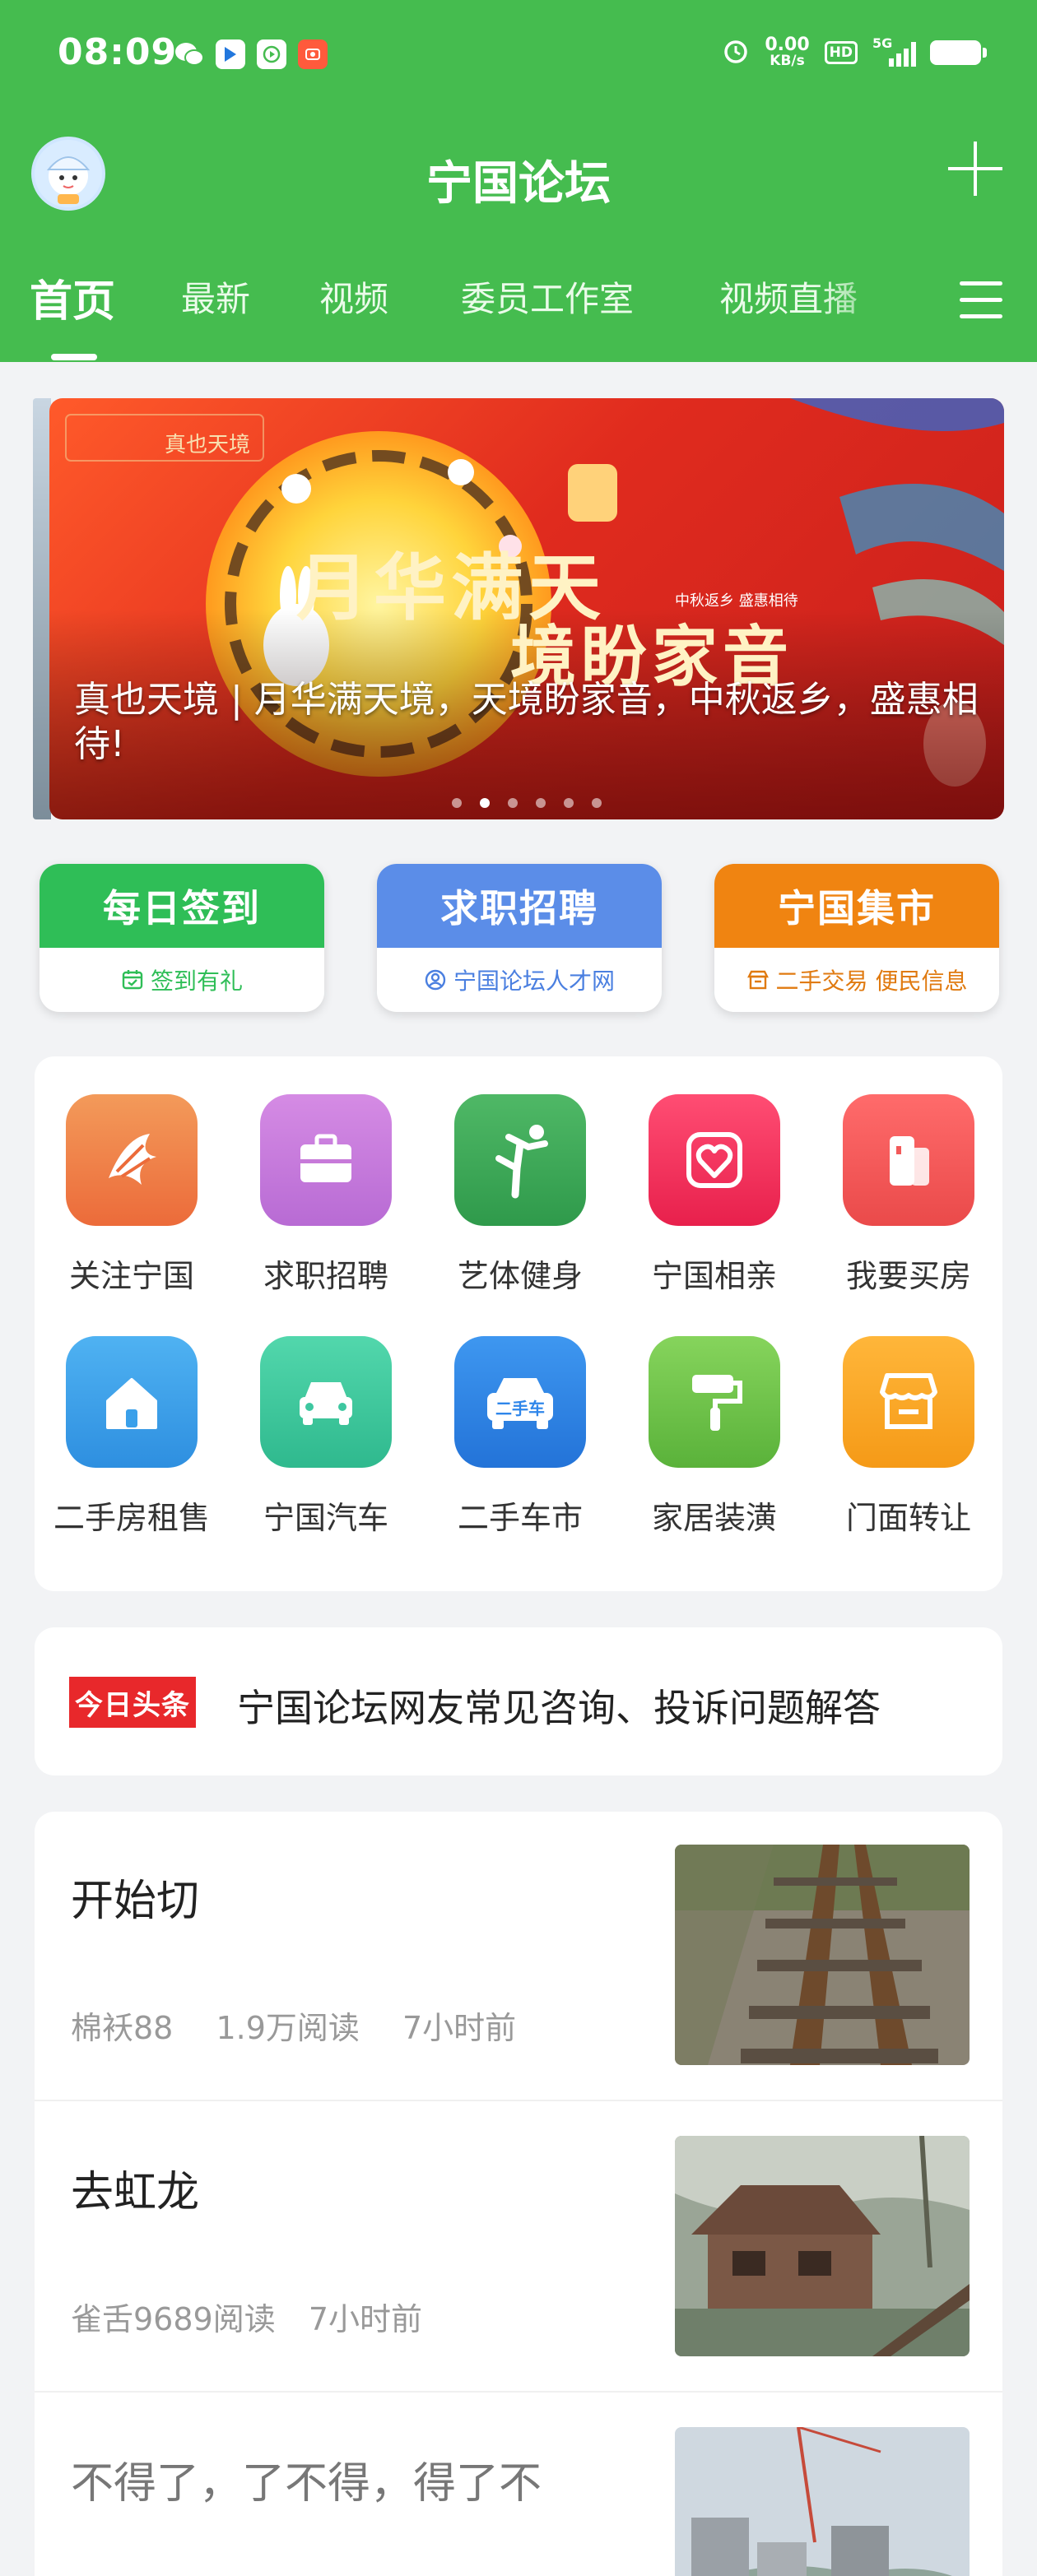 The height and width of the screenshot is (2576, 1037). What do you see at coordinates (325, 1276) in the screenshot?
I see `grid-label: 求职招聘` at bounding box center [325, 1276].